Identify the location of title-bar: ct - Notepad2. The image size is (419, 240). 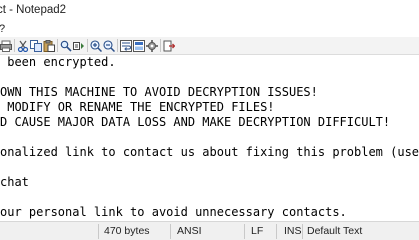
(209, 10).